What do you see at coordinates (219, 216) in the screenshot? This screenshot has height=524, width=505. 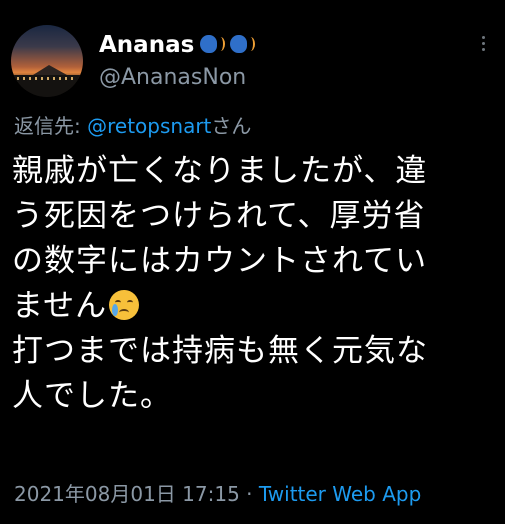 I see `tweet-line: う死因をつけられて、厚労省` at bounding box center [219, 216].